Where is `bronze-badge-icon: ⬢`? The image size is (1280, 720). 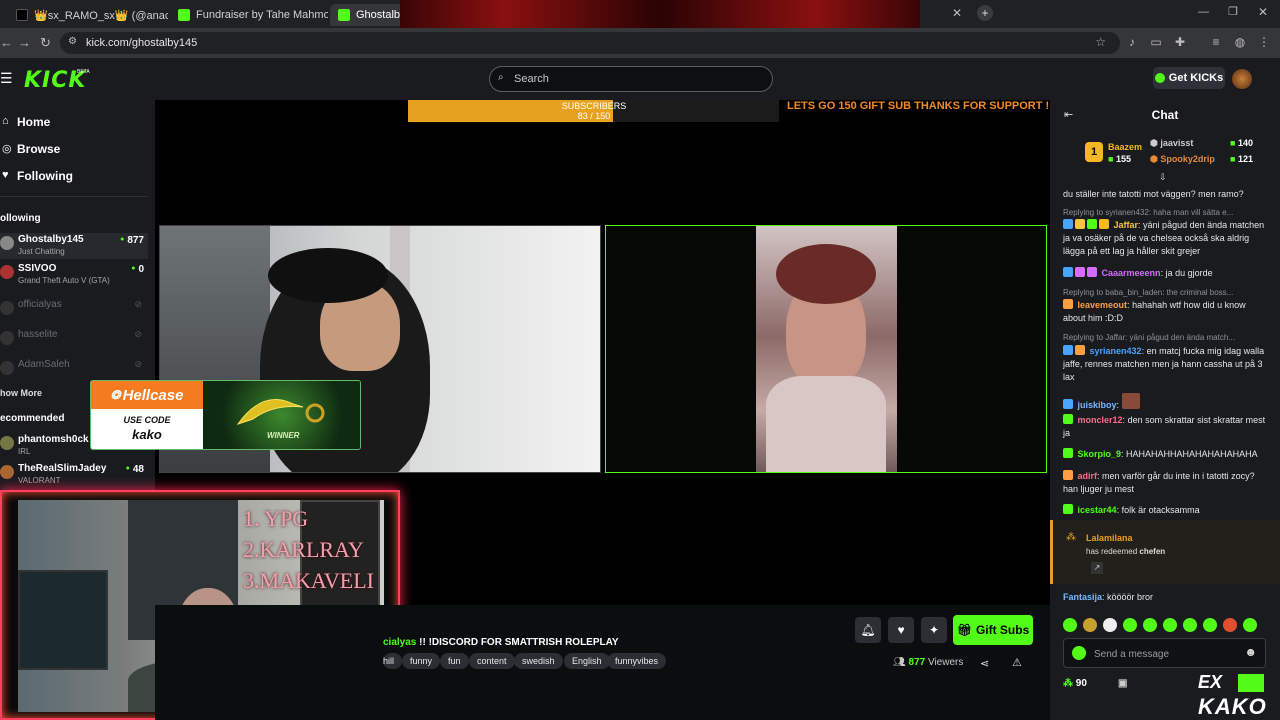
bronze-badge-icon: ⬢ is located at coordinates (1154, 159).